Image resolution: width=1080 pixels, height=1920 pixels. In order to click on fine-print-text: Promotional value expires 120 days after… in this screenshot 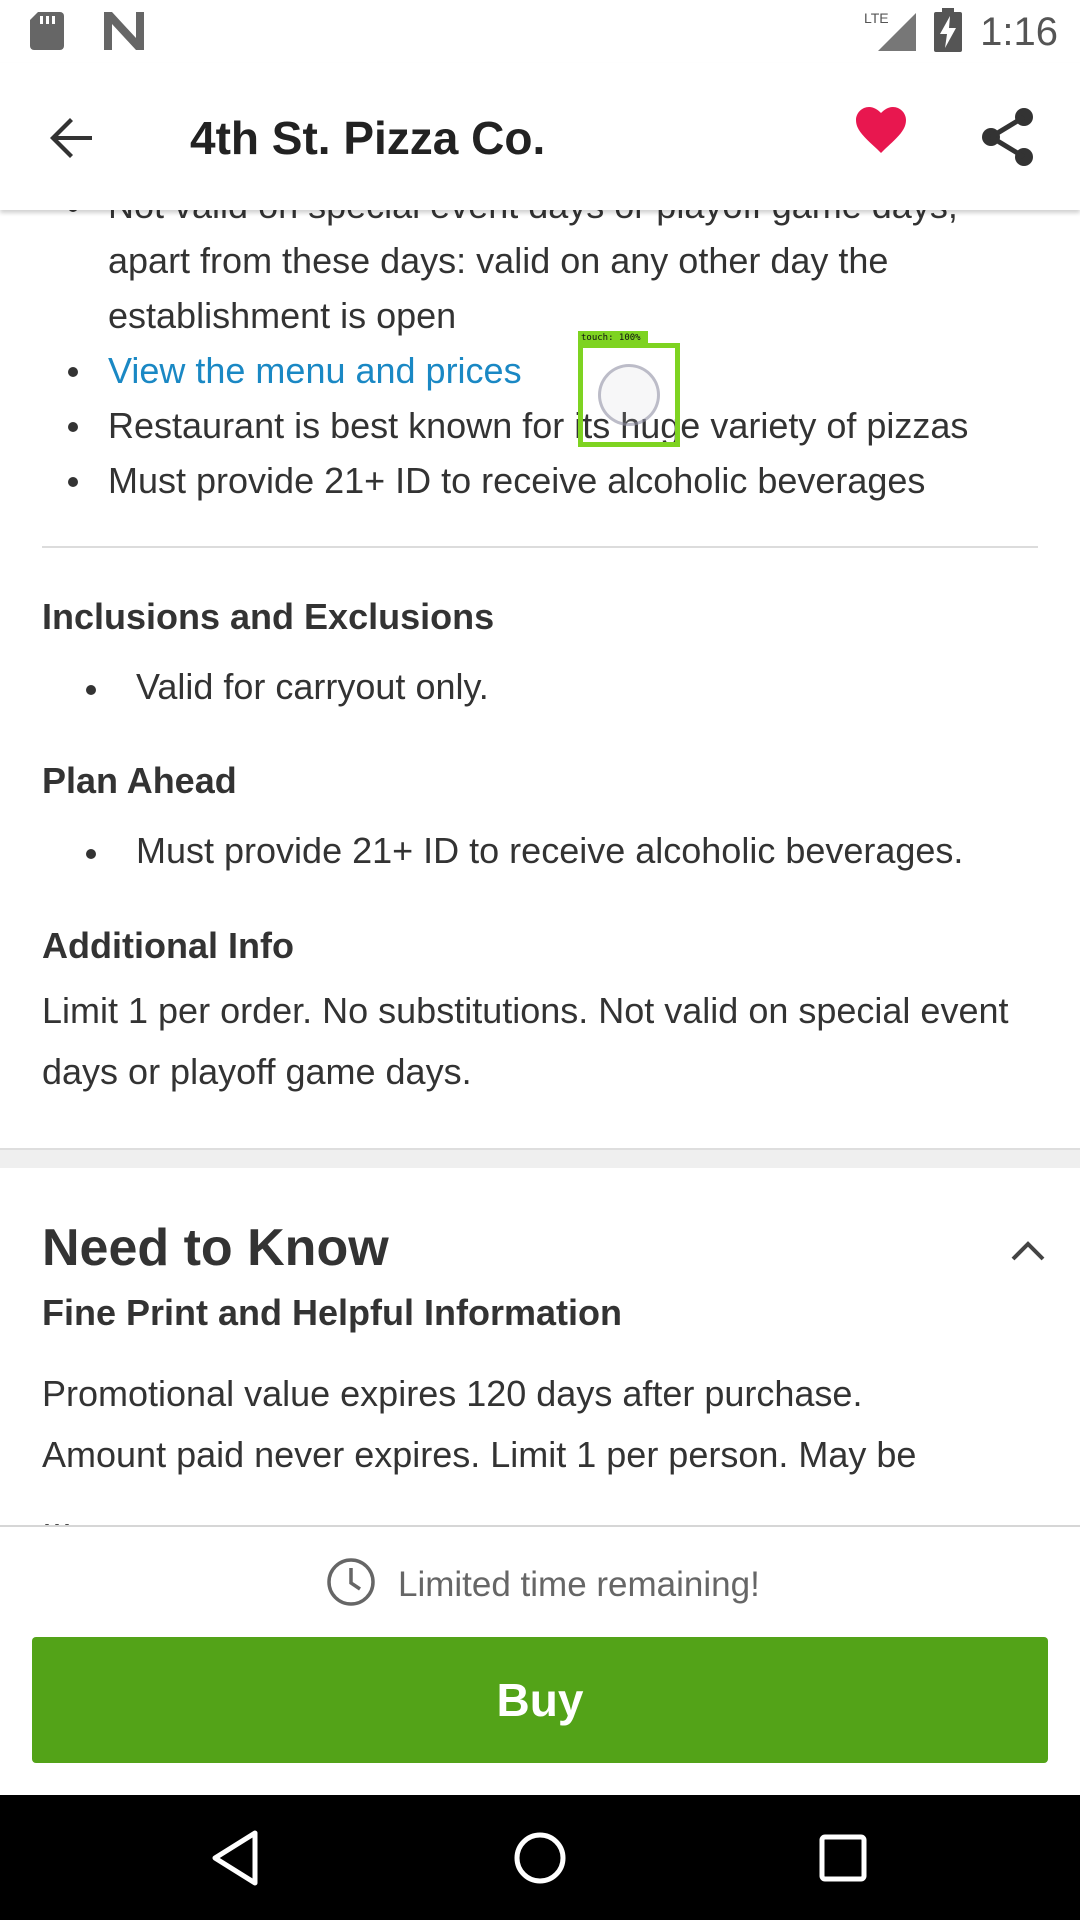, I will do `click(479, 1449)`.